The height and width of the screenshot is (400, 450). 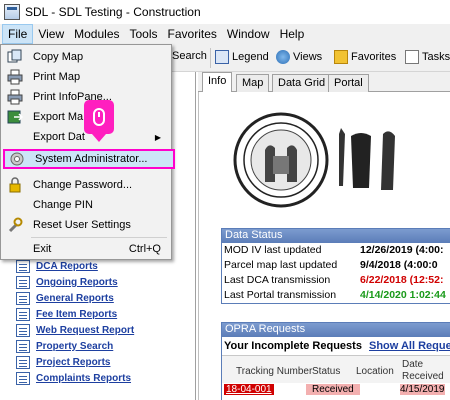 I want to click on favorites-button: Favorites, so click(x=365, y=57).